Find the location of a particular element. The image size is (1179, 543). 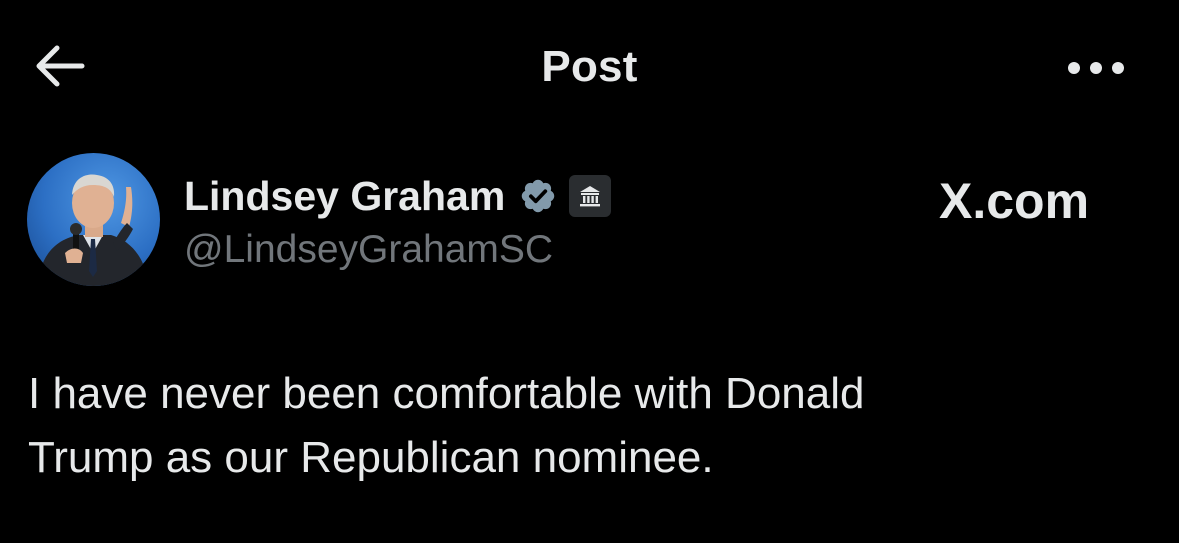

author-handle: @LindseyGrahamSC is located at coordinates (368, 250).